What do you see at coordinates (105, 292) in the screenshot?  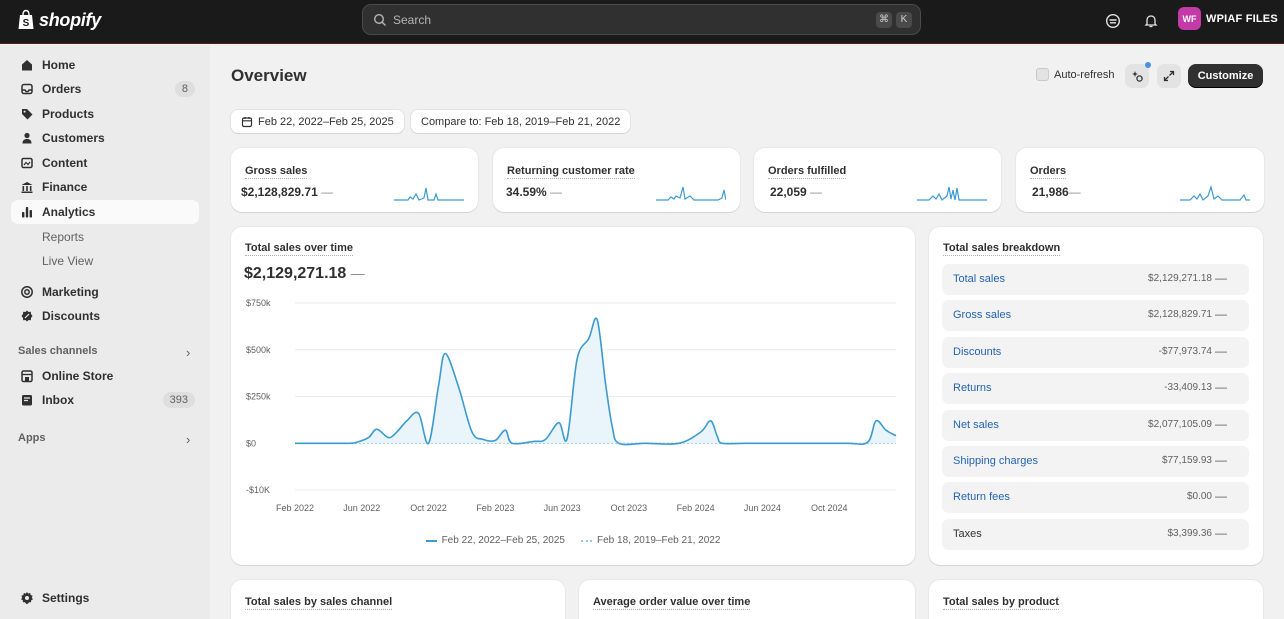 I see `sidebar-item-marketing: Marketing` at bounding box center [105, 292].